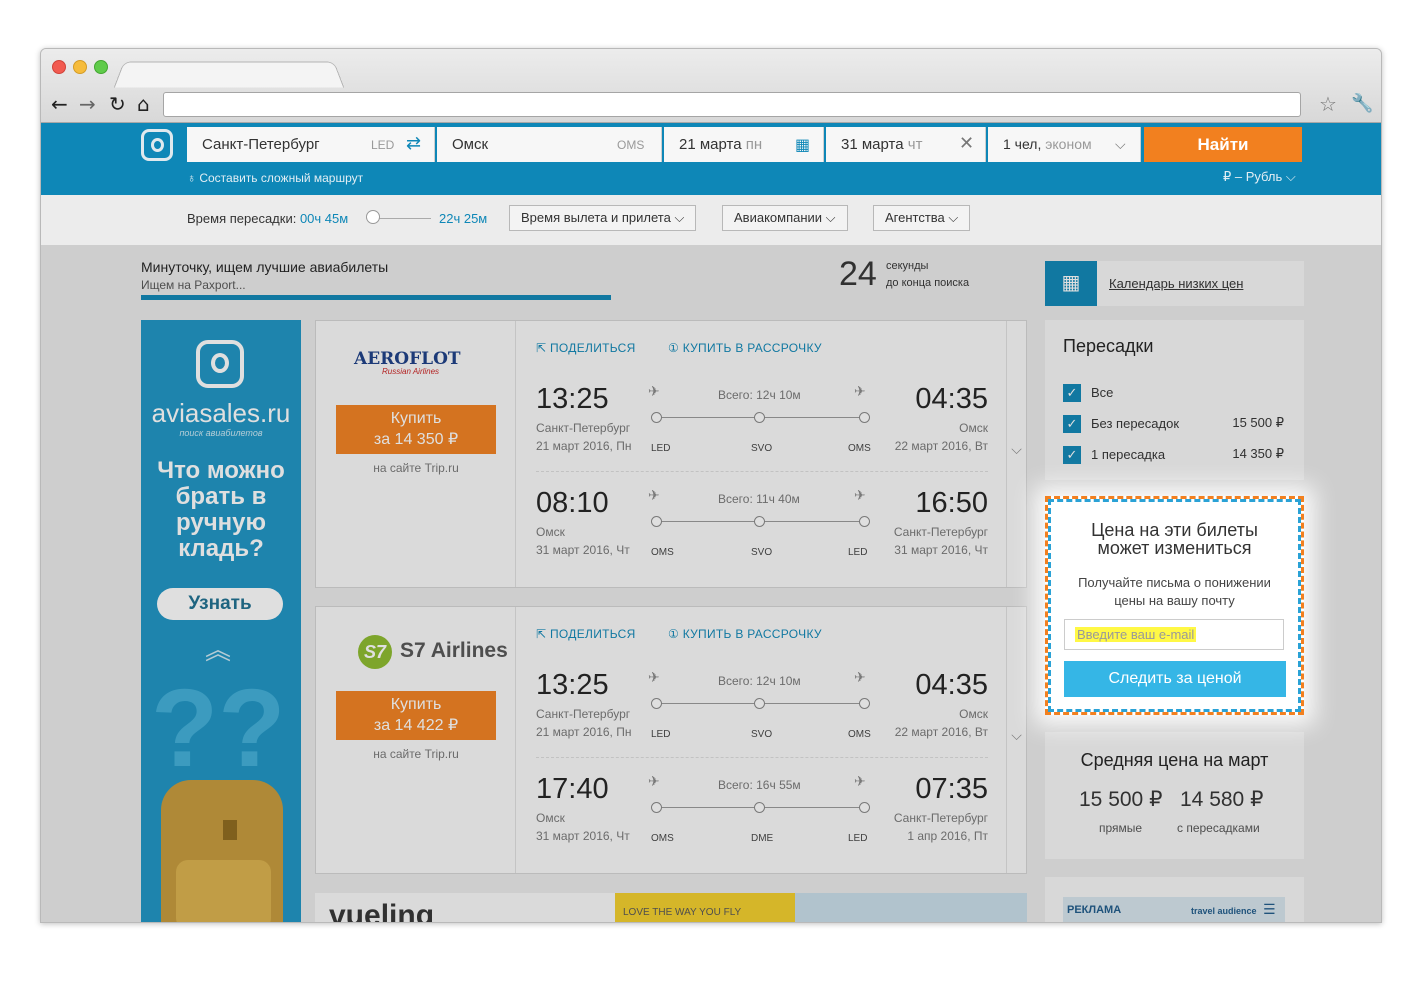  Describe the element at coordinates (1362, 104) in the screenshot. I see `wrench-icon: 🔧` at that location.